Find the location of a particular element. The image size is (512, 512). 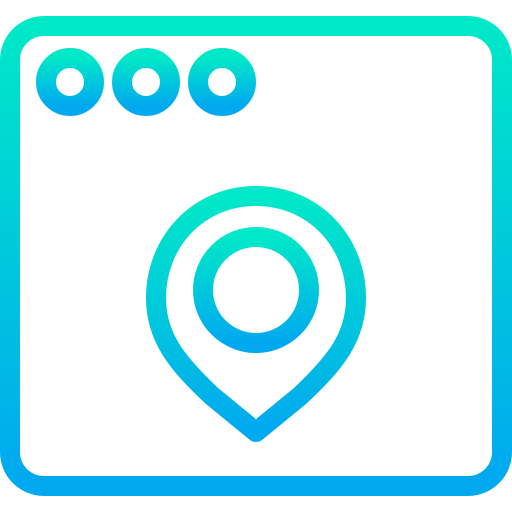

window-dot-3-icon is located at coordinates (222, 82).